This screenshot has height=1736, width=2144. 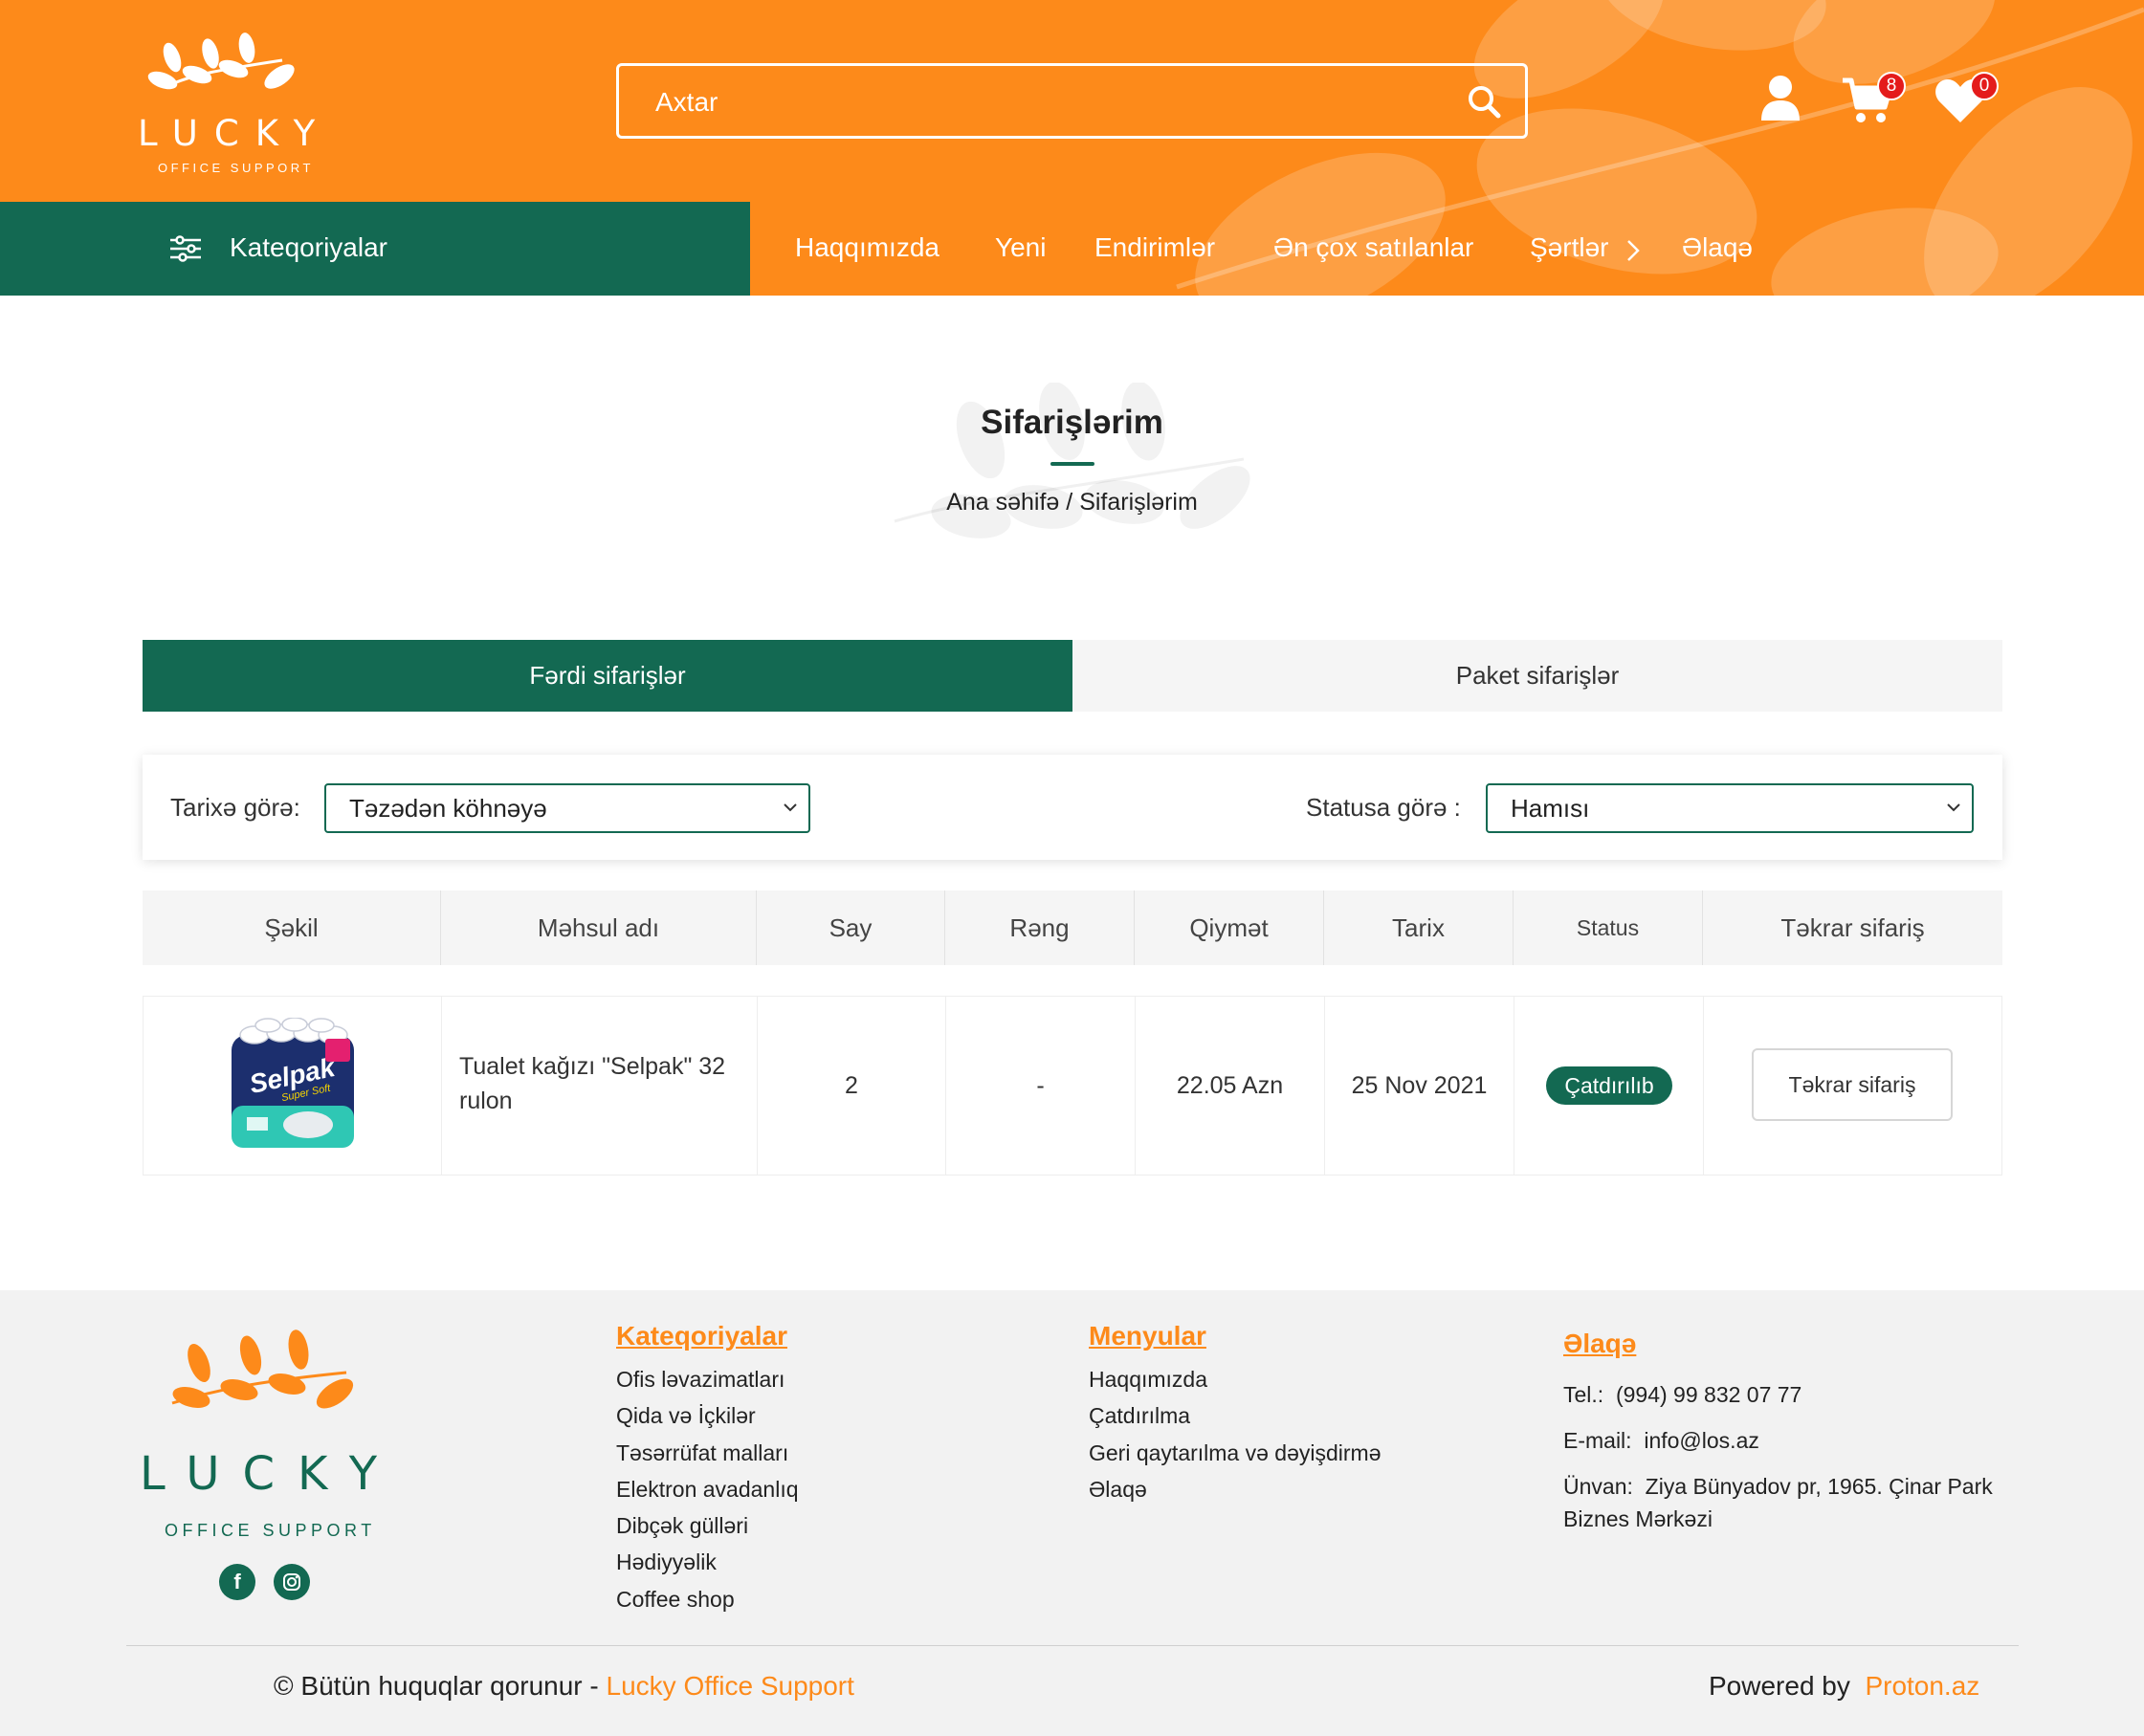 I want to click on categories-label: Kateqoriyalar, so click(x=309, y=247).